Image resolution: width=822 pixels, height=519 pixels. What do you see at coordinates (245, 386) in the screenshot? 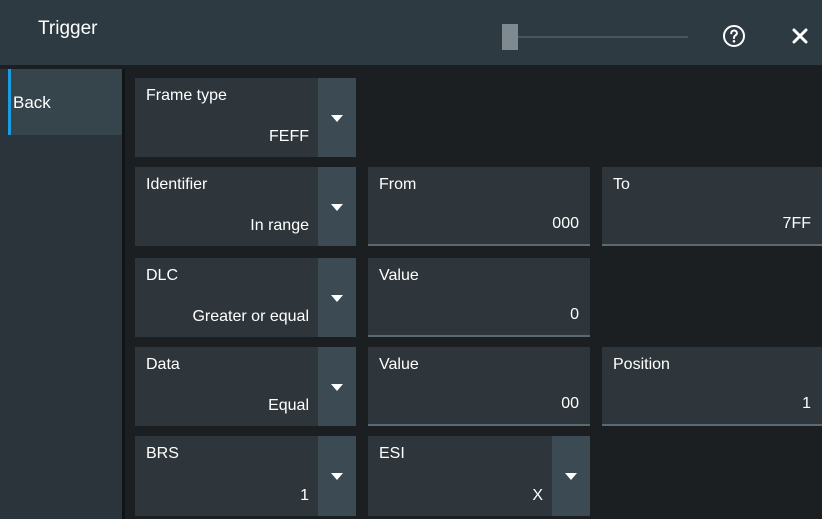
I see `data-select: Data Equal` at bounding box center [245, 386].